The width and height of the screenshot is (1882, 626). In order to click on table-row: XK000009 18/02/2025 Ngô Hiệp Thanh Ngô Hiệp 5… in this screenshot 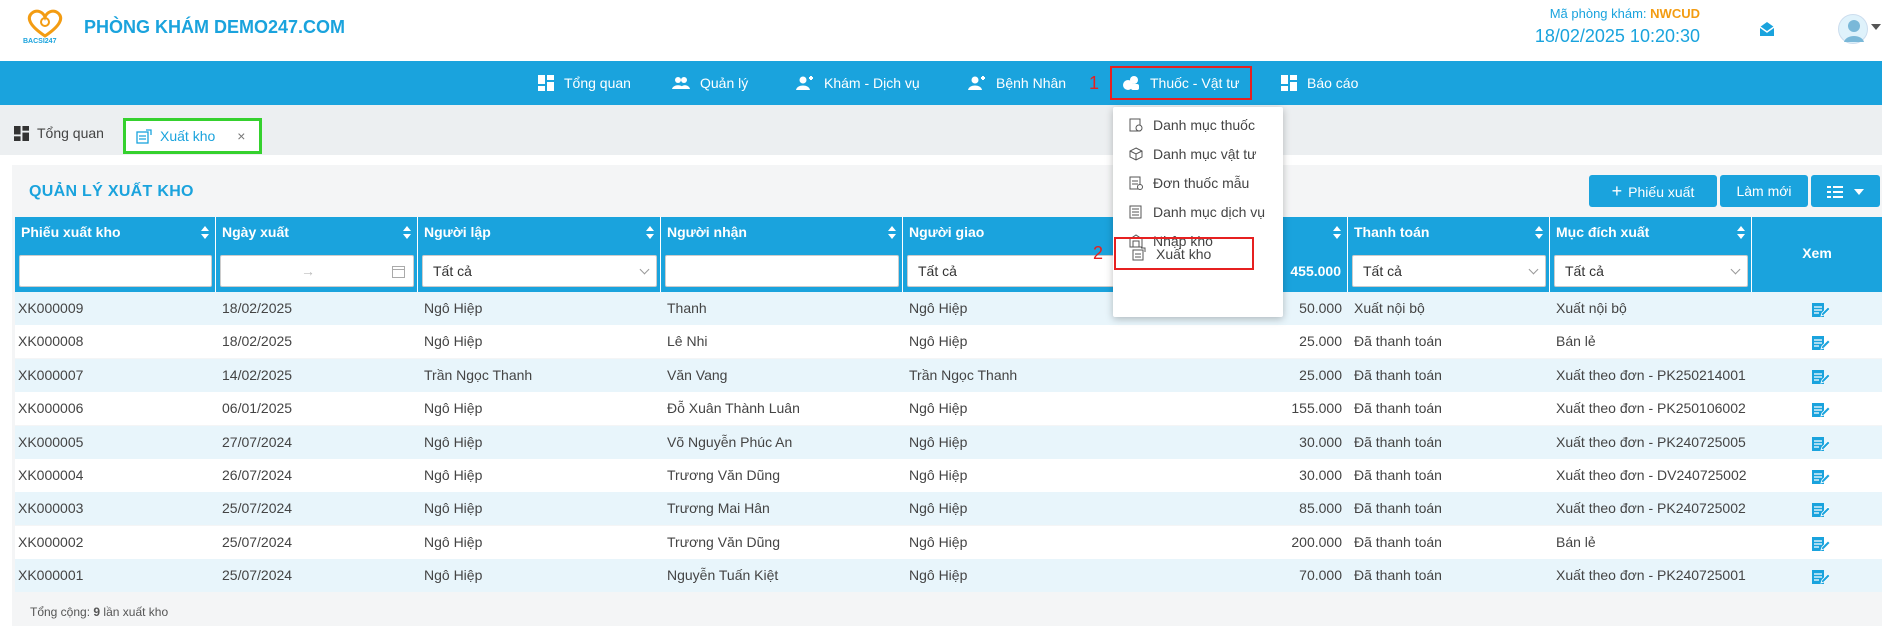, I will do `click(948, 308)`.